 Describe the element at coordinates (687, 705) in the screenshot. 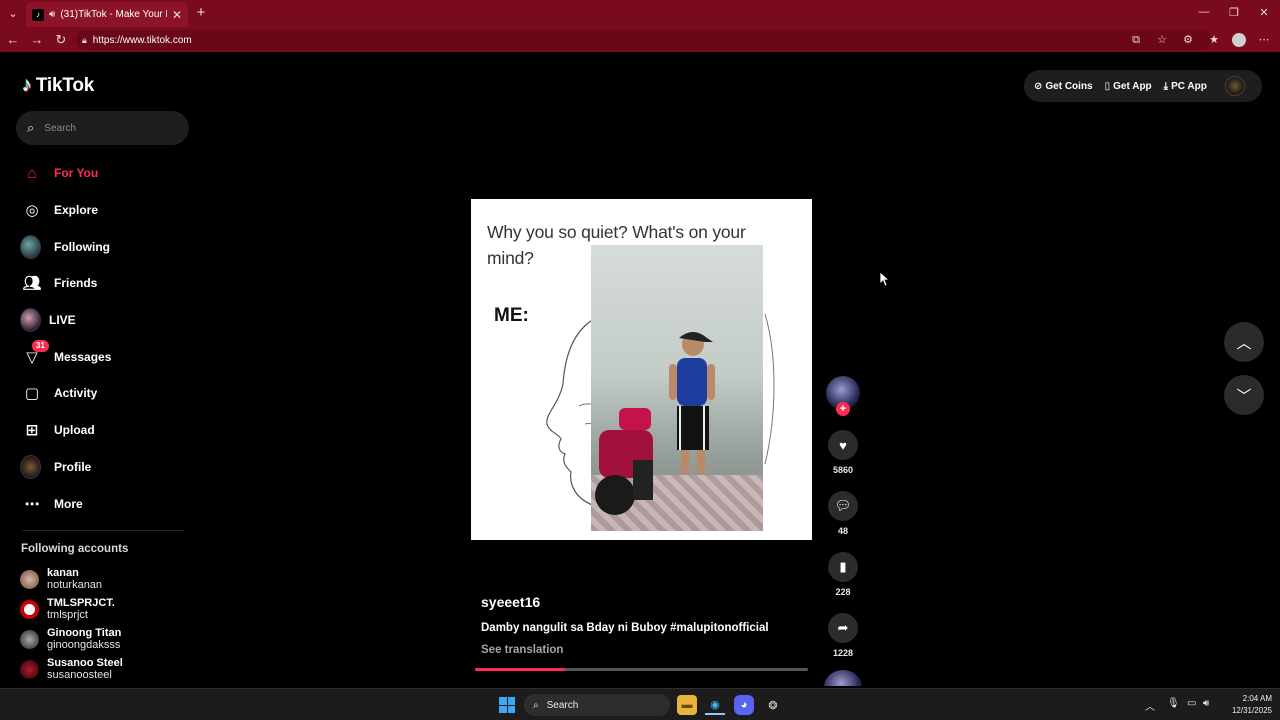

I see `file-explorer-icon: ▬` at that location.